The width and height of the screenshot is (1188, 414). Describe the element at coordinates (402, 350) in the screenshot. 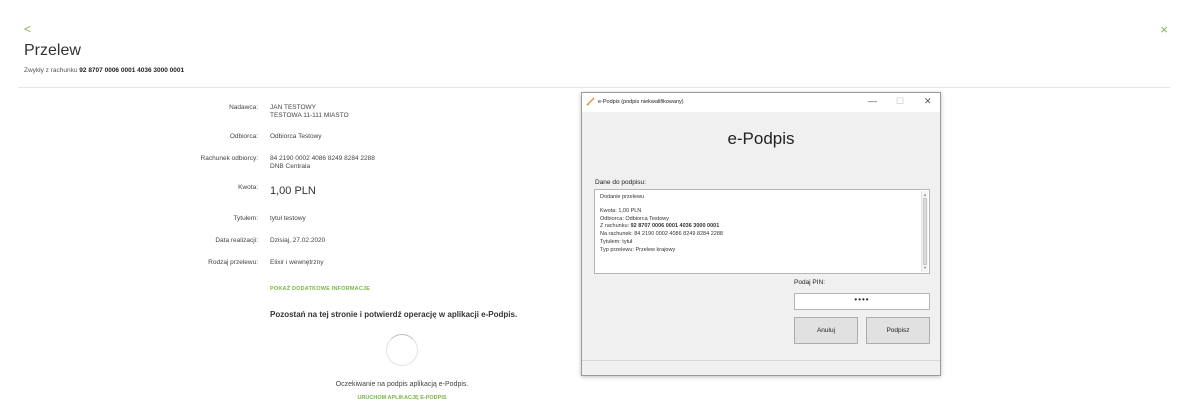

I see `loading-spinner` at that location.